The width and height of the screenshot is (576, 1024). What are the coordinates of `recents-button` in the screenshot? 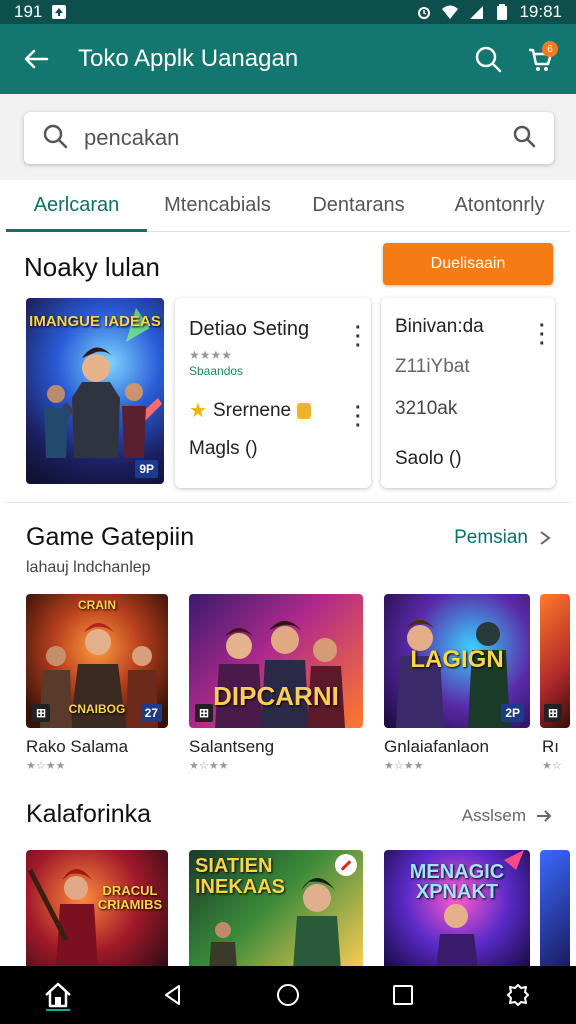 It's located at (403, 995).